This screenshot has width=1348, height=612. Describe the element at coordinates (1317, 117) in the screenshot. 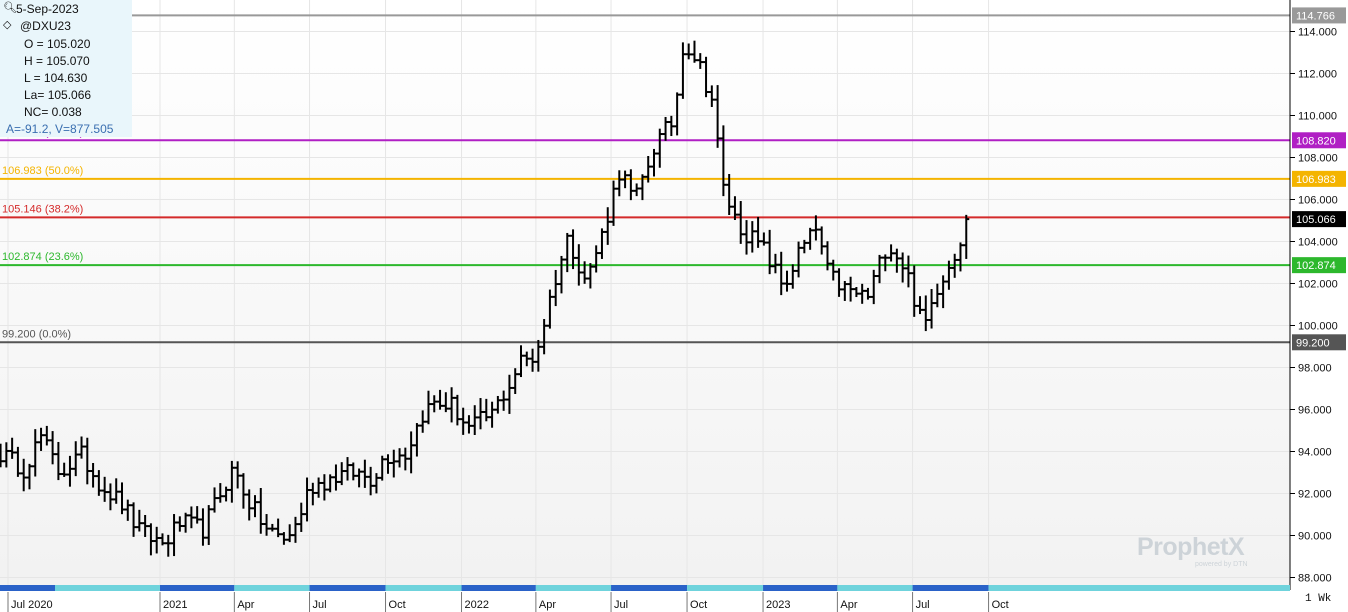

I see `y-tick-label: 110.000` at that location.